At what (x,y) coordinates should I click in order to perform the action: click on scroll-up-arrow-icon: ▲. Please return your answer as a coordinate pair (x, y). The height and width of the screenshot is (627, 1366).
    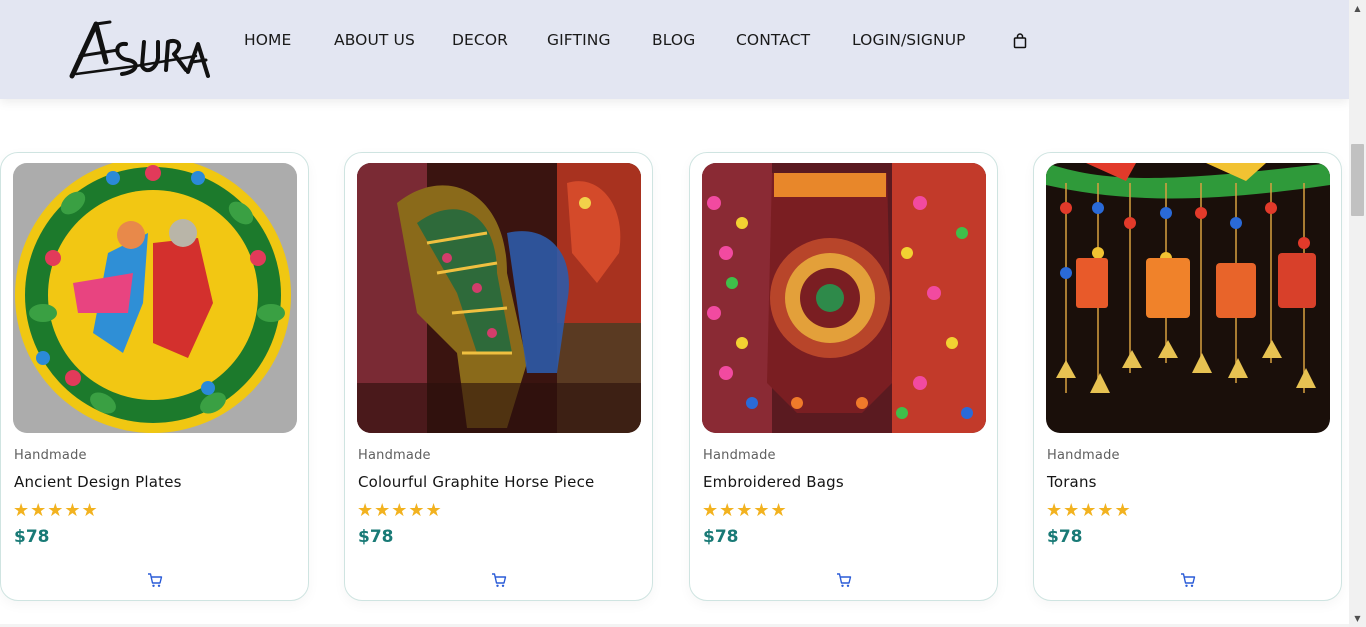
    Looking at the image, I should click on (1357, 8).